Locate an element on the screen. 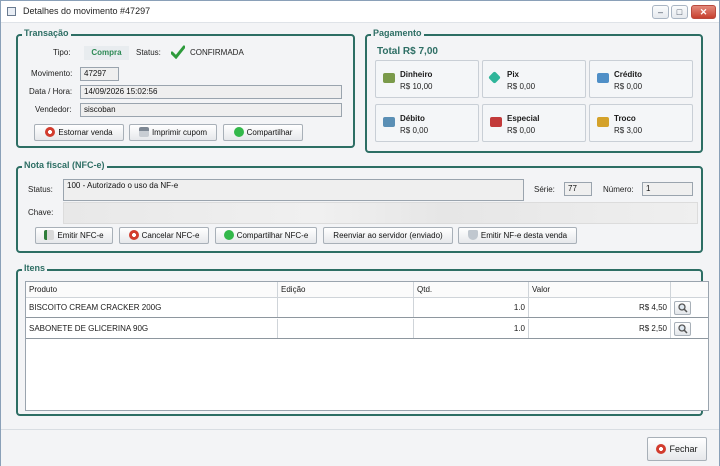 Image resolution: width=720 pixels, height=466 pixels. serie-label: Série: is located at coordinates (544, 189).